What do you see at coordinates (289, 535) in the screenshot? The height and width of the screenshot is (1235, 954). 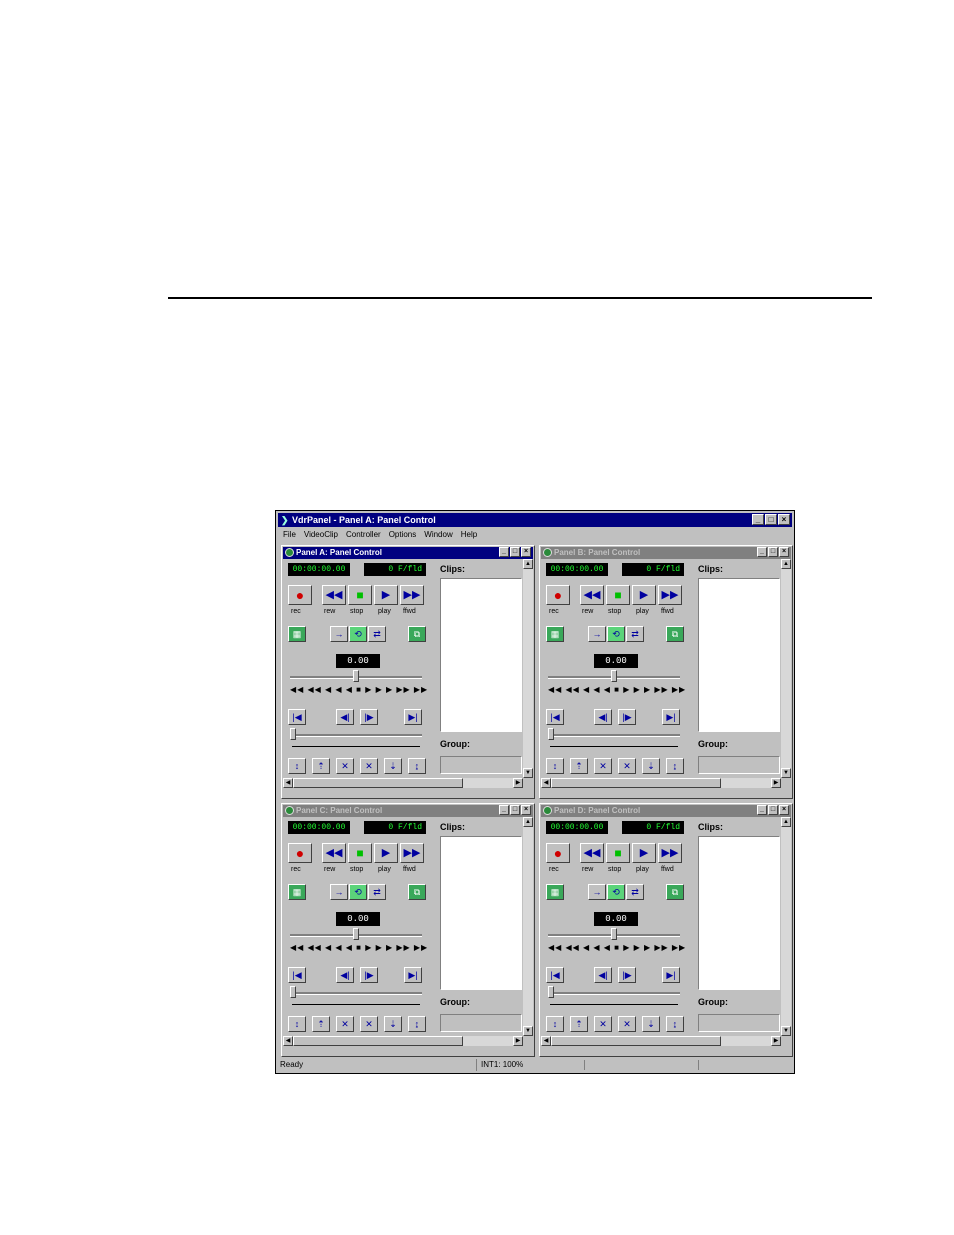 I see `menu-file: File` at bounding box center [289, 535].